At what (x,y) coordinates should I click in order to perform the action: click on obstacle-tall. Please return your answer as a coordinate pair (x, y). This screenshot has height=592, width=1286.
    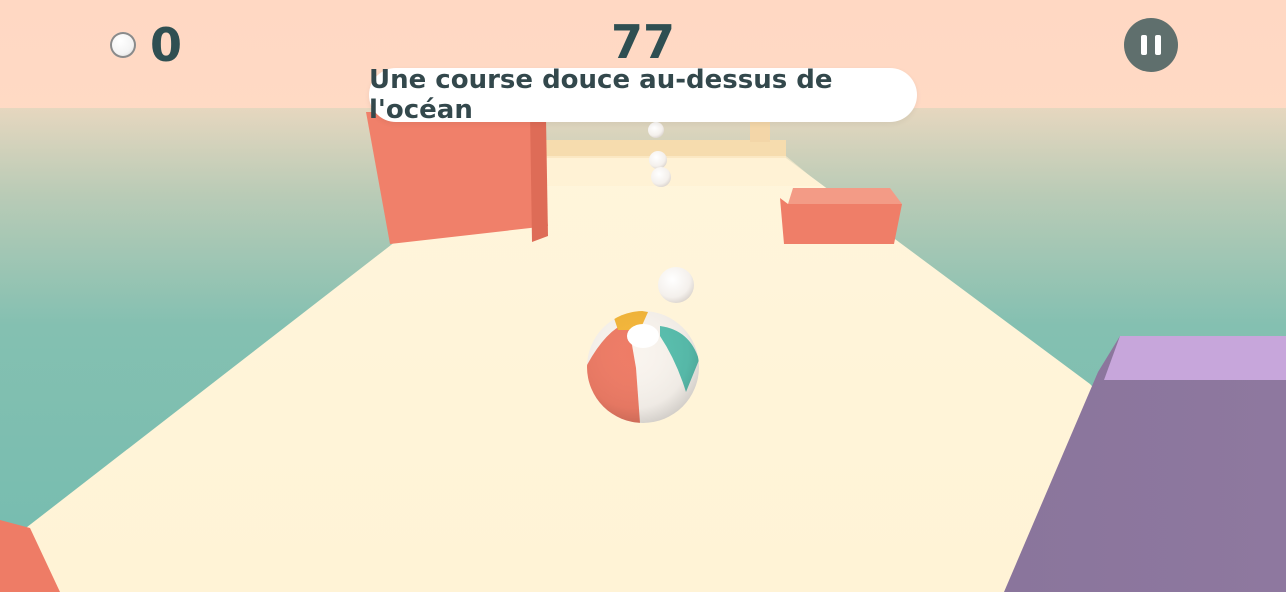
    Looking at the image, I should click on (457, 178).